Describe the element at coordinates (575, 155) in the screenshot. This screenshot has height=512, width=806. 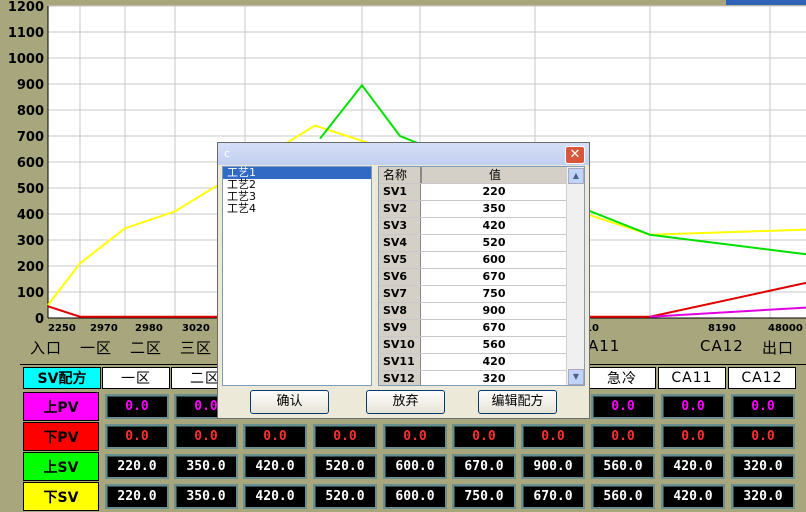
I see `close-icon: ✕` at that location.